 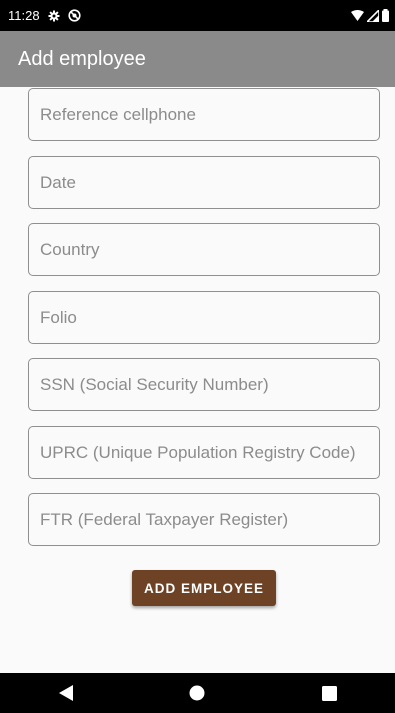 What do you see at coordinates (74, 15) in the screenshot?
I see `do-not-disturb-icon` at bounding box center [74, 15].